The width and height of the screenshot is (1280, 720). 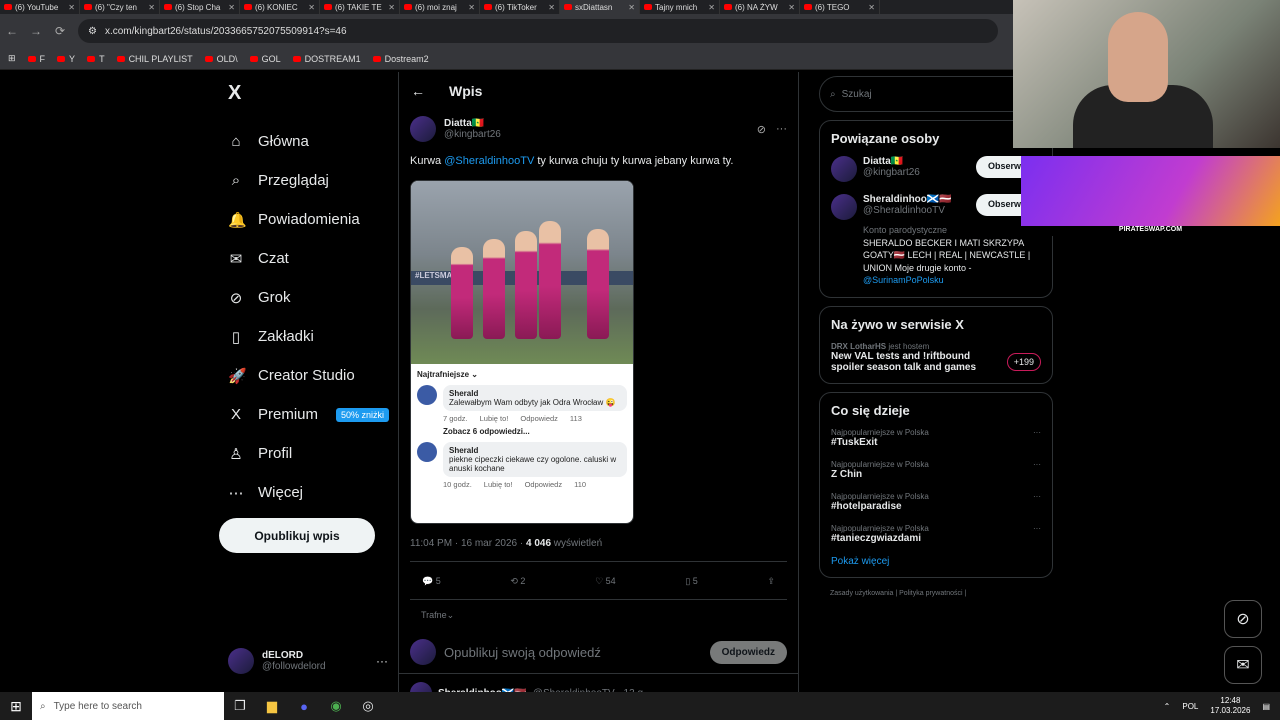 I want to click on search-icon: ⌕, so click(x=43, y=706).